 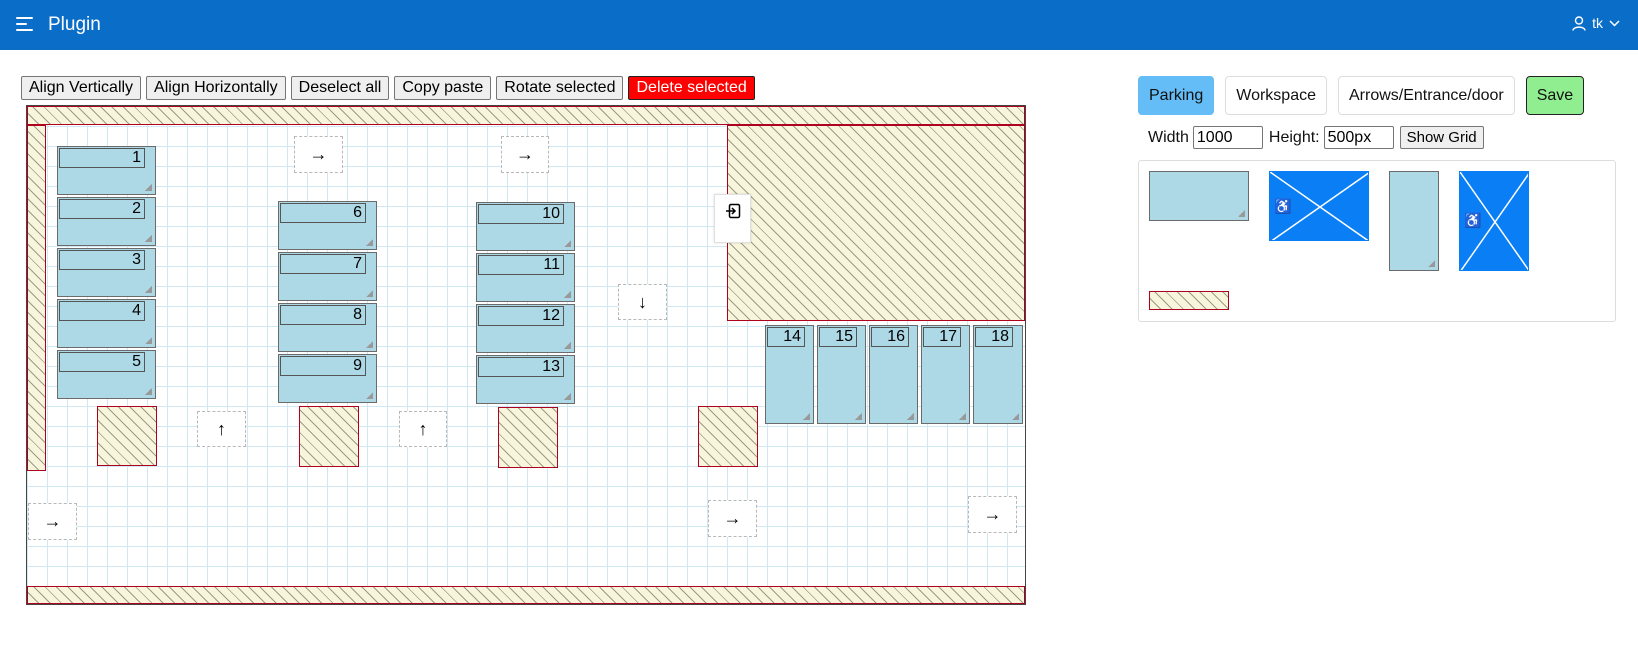 What do you see at coordinates (1227, 137) in the screenshot?
I see `width-input` at bounding box center [1227, 137].